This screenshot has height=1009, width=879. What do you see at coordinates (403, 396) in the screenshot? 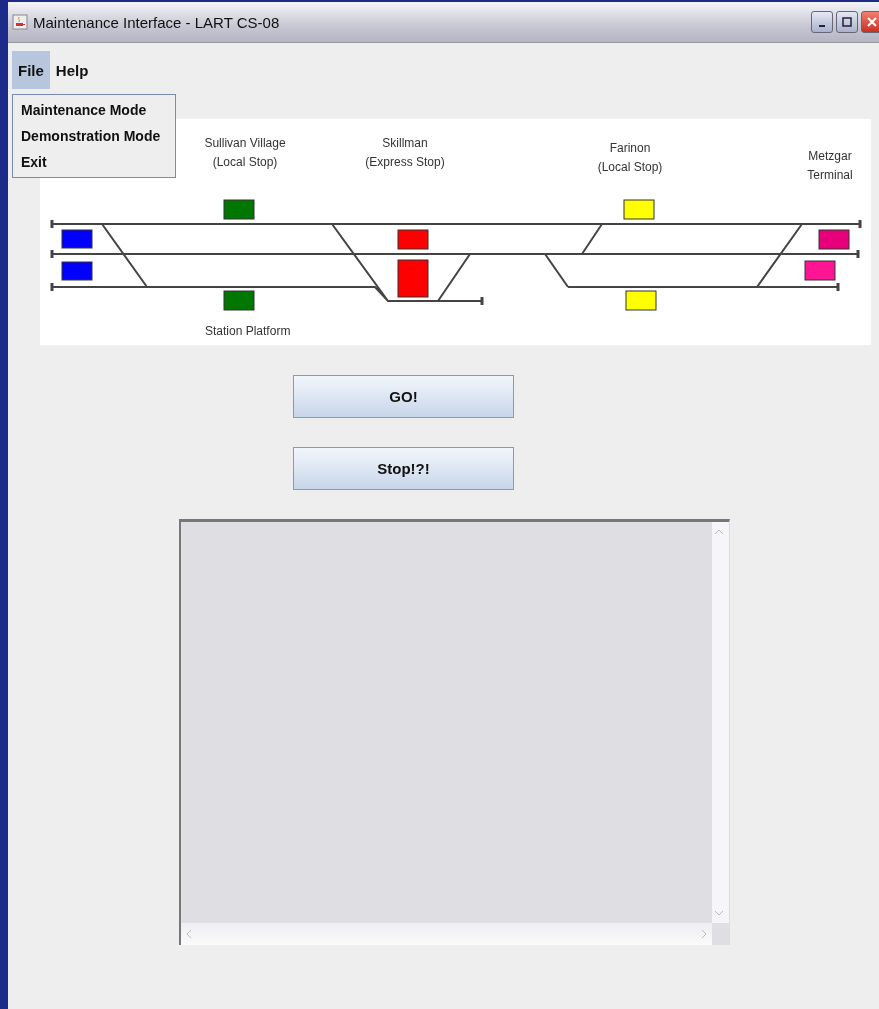
I see `action-button: GO!` at bounding box center [403, 396].